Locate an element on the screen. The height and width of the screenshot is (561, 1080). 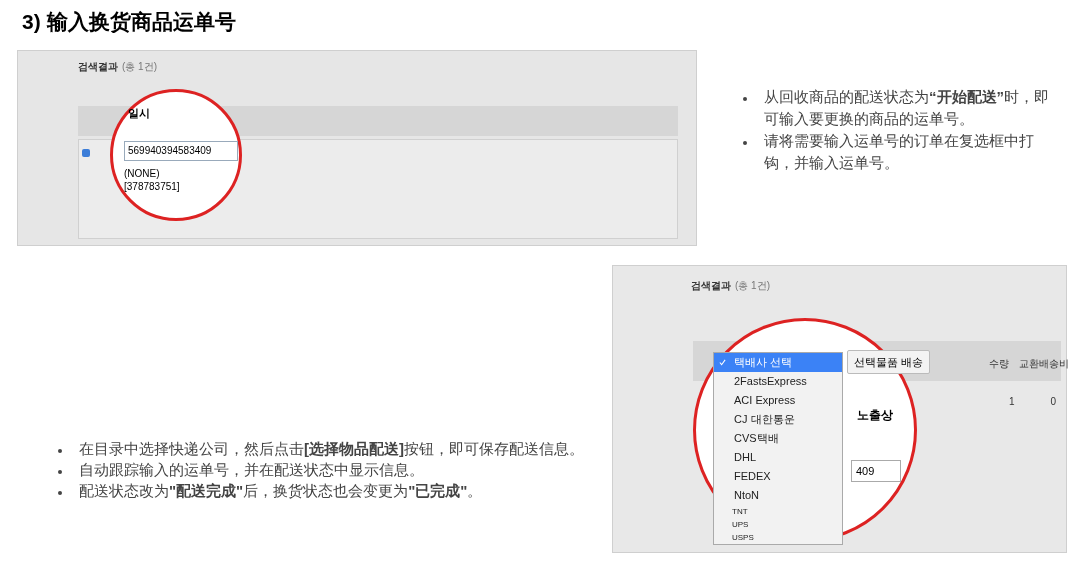
carrier-option: CVS택배 is located at coordinates (778, 438).